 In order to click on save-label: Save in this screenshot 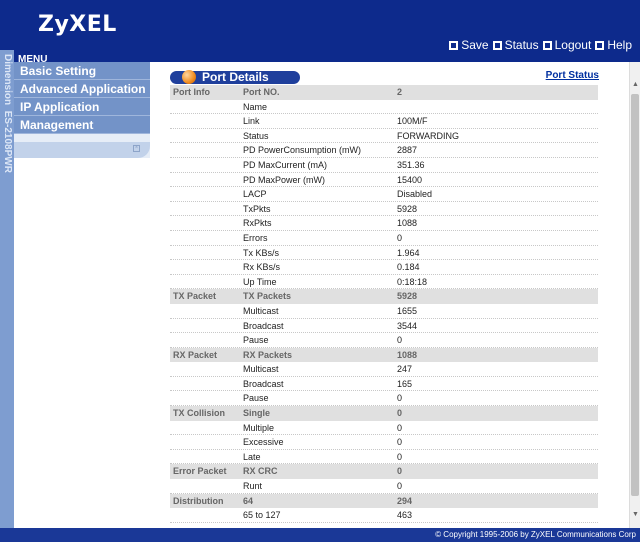, I will do `click(475, 45)`.